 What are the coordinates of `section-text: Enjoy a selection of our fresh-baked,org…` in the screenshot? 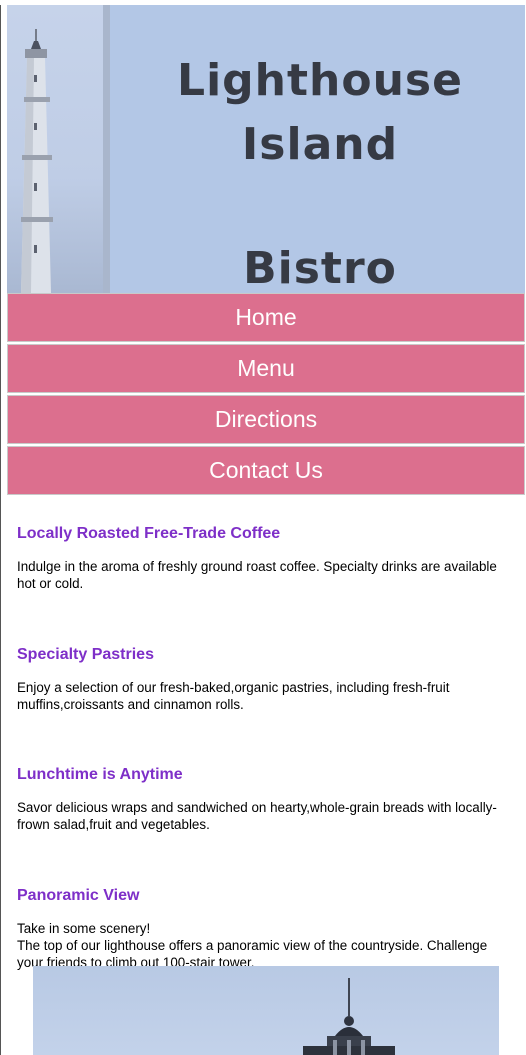 It's located at (233, 695).